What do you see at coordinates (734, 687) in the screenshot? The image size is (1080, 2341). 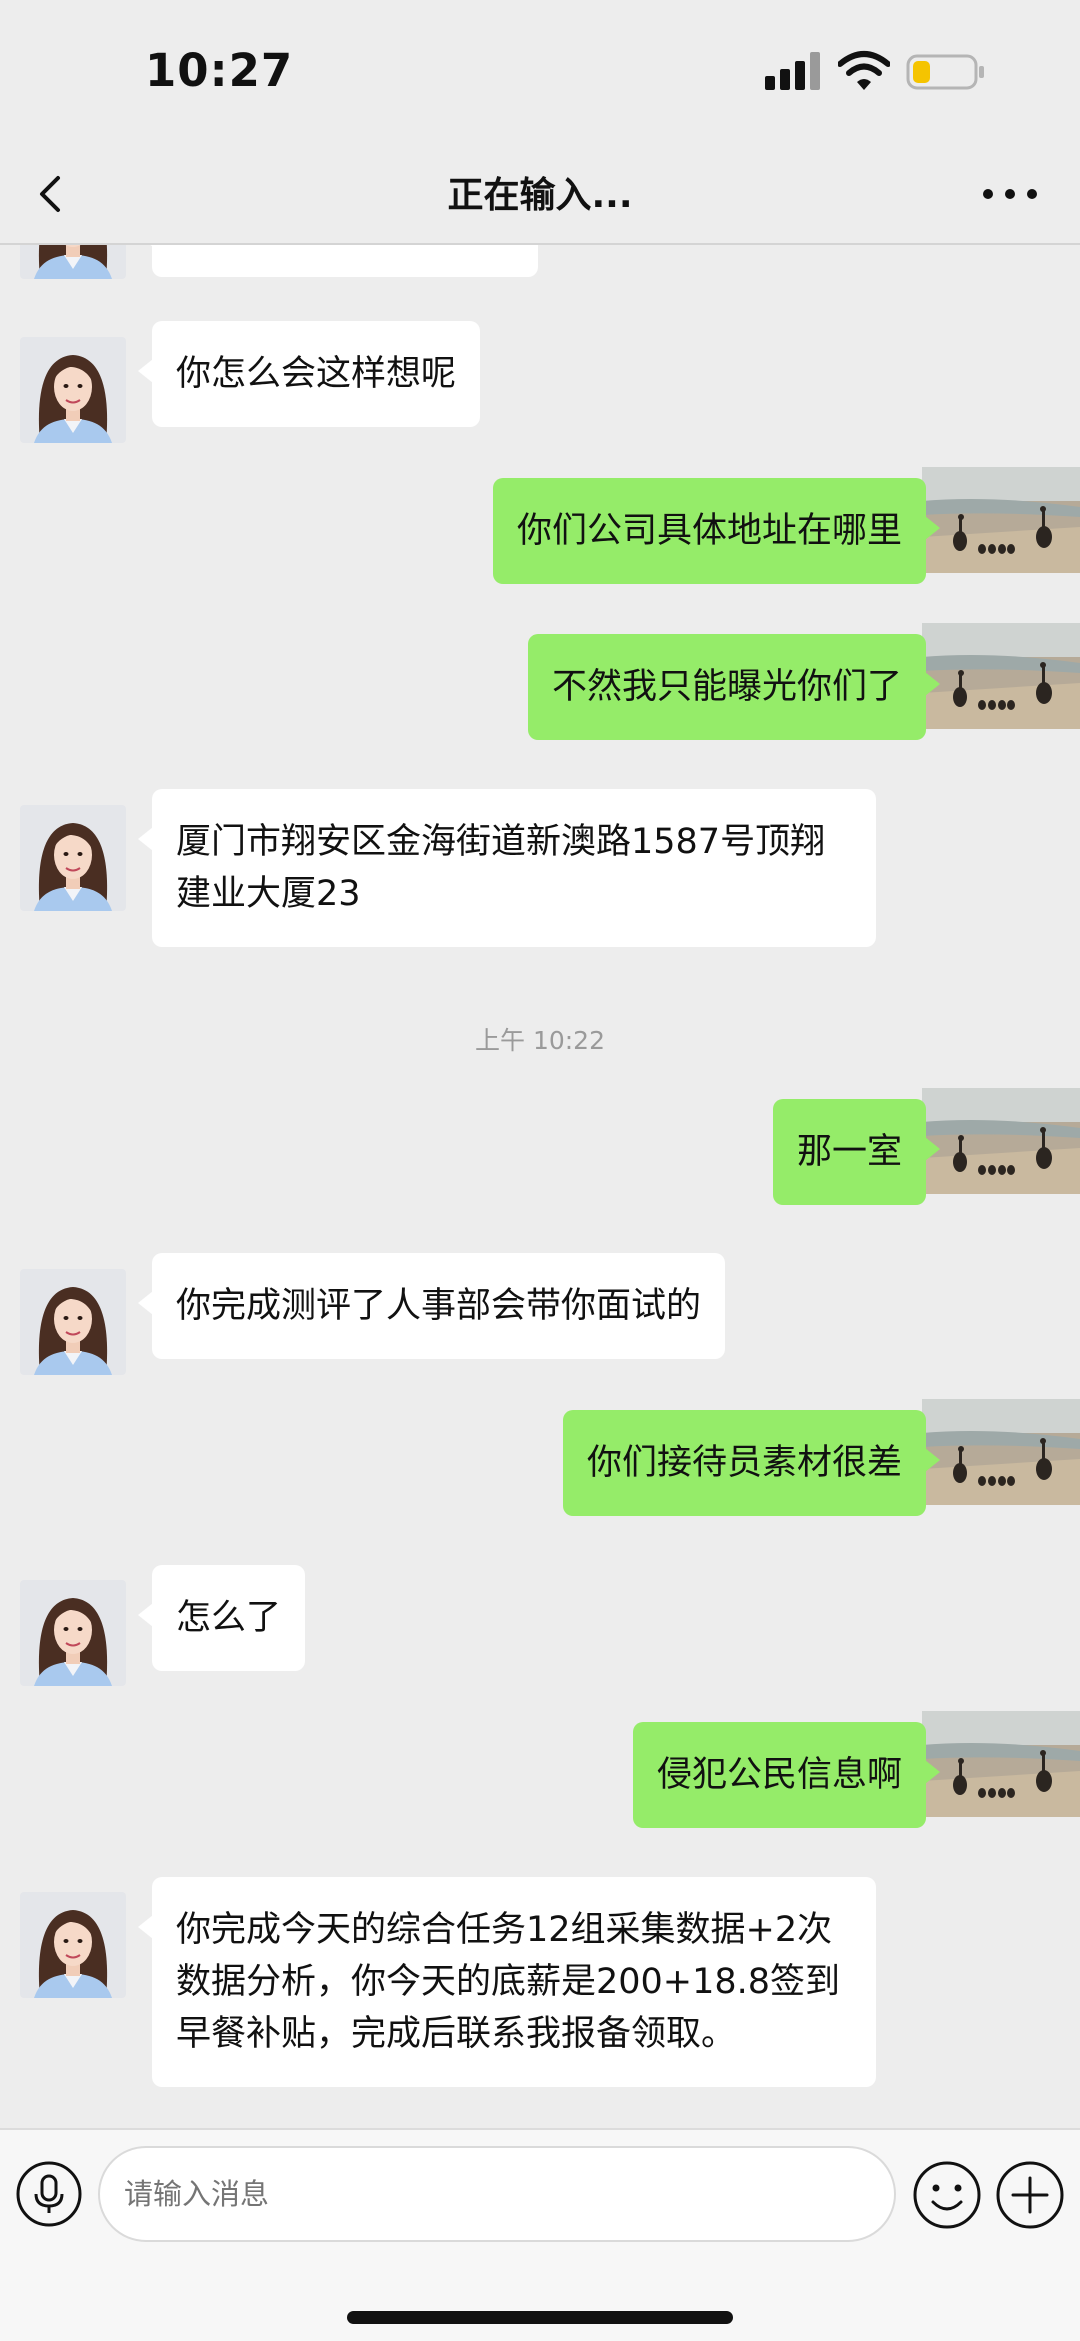 I see `message-bubble-outgoing: 不然我只能曝光你们了` at bounding box center [734, 687].